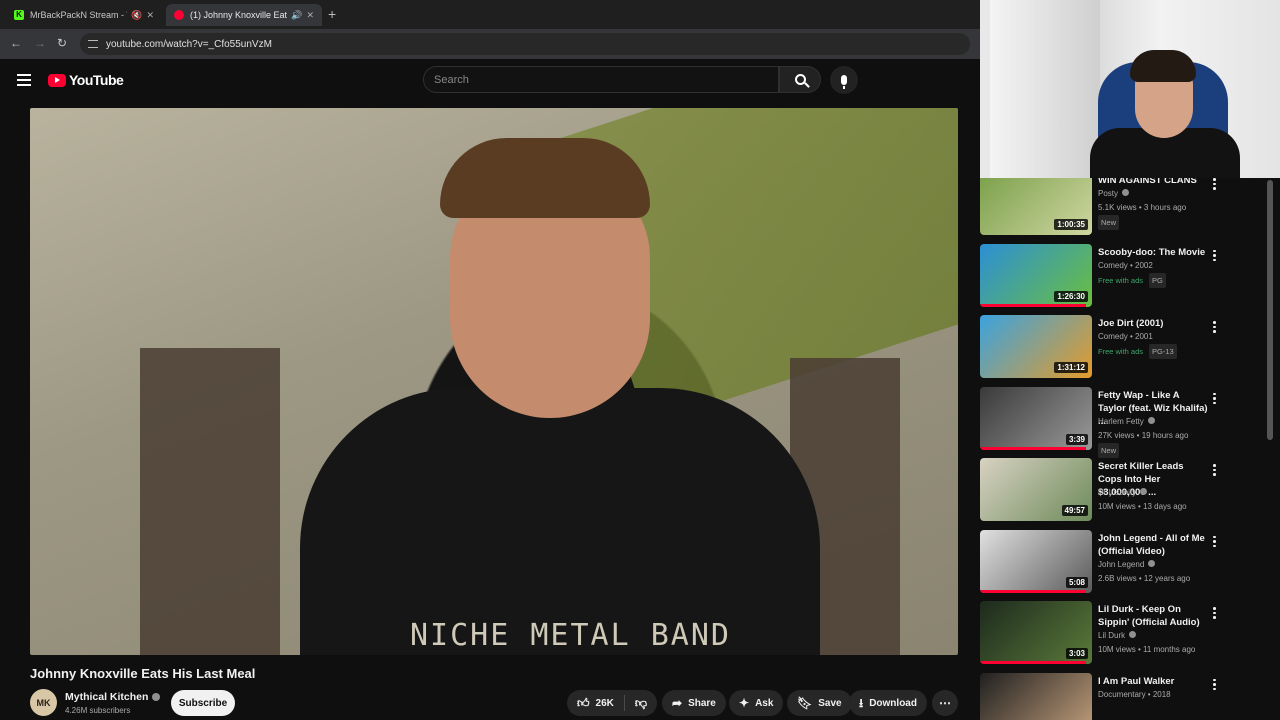  Describe the element at coordinates (96, 80) in the screenshot. I see `logo-text: YouTube` at that location.